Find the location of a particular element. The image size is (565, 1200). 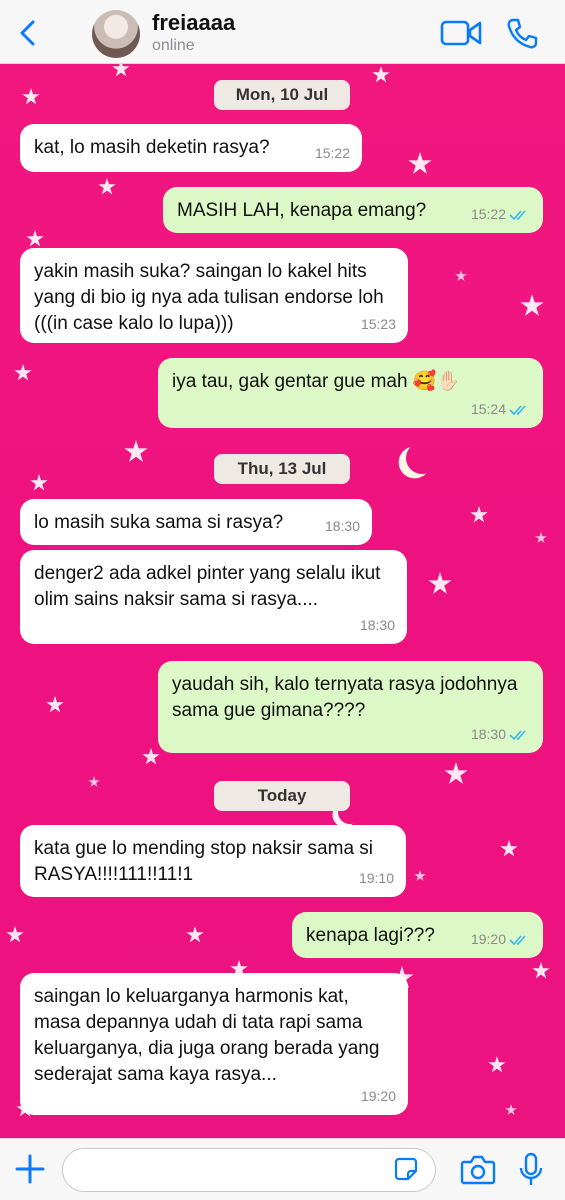

message-text: iya tau, gak gentar gue mah 🥰✋🏻 is located at coordinates (316, 381).